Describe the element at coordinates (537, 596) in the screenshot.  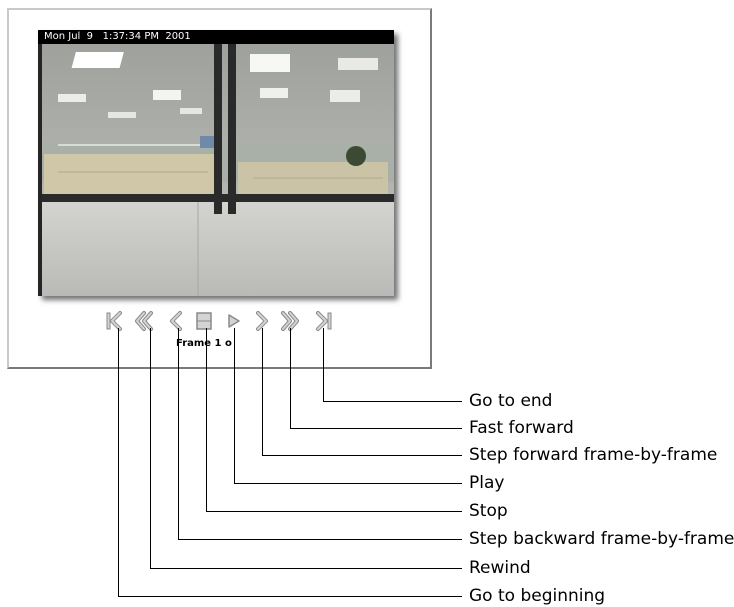
I see `callout-go-to-beginning: Go to beginning` at that location.